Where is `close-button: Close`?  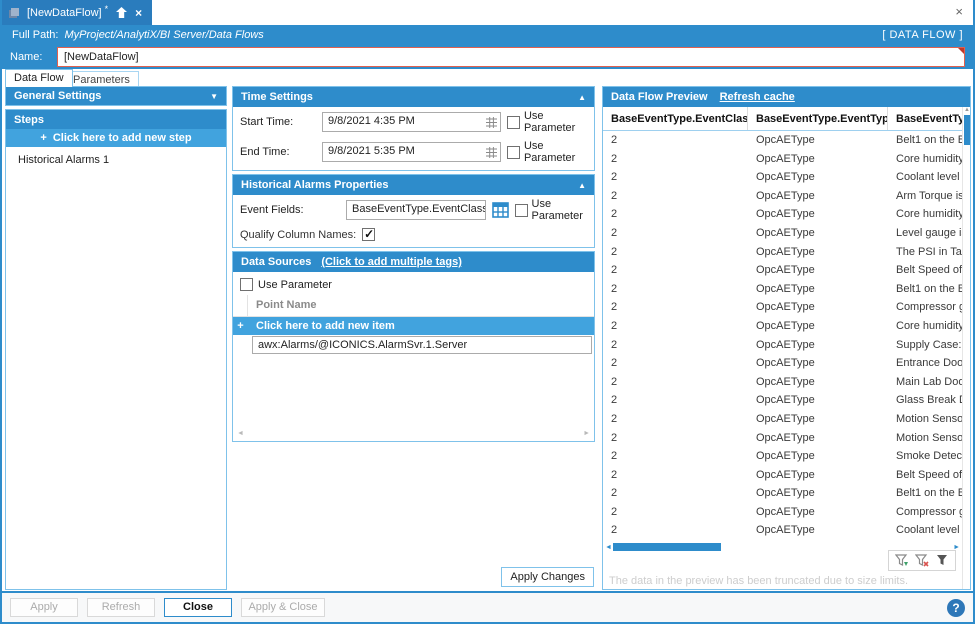
close-button: Close is located at coordinates (198, 607).